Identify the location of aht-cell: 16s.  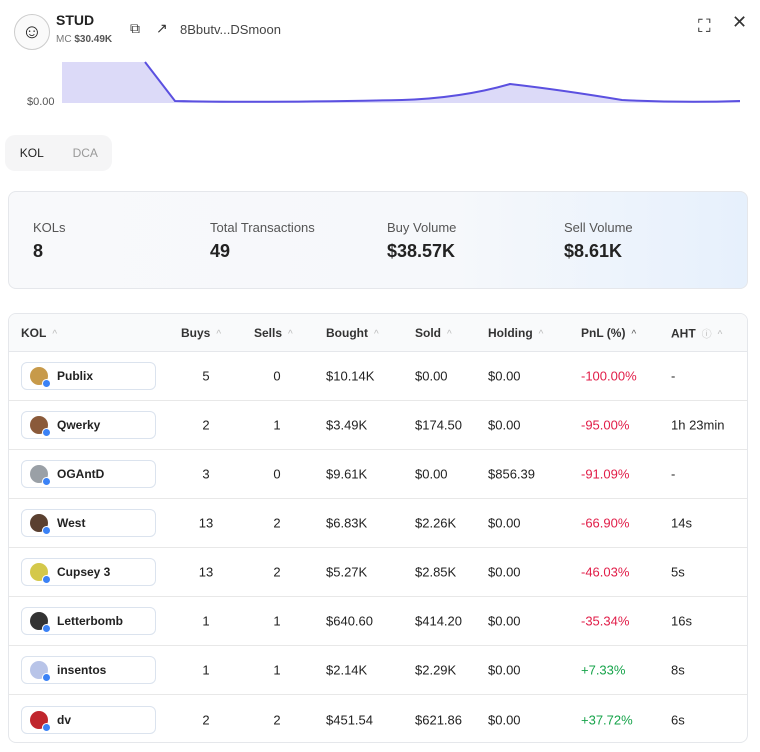
(681, 621).